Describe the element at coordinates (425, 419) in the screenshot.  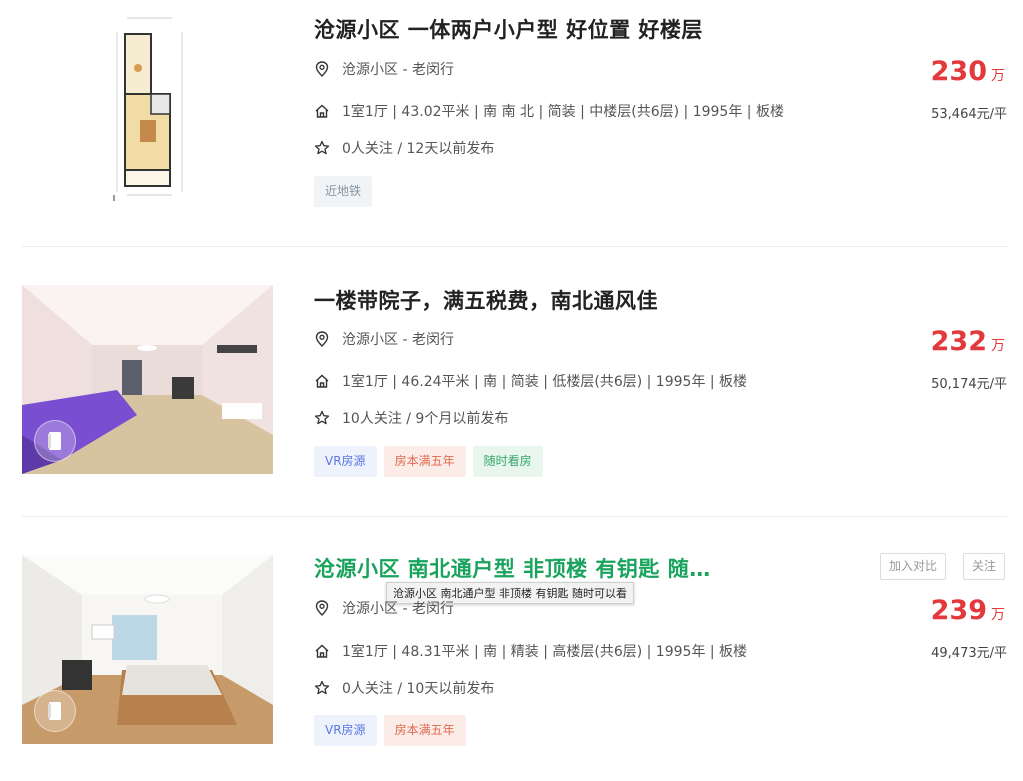
I see `follow-info: 10人关注 / 9个月以前发布` at that location.